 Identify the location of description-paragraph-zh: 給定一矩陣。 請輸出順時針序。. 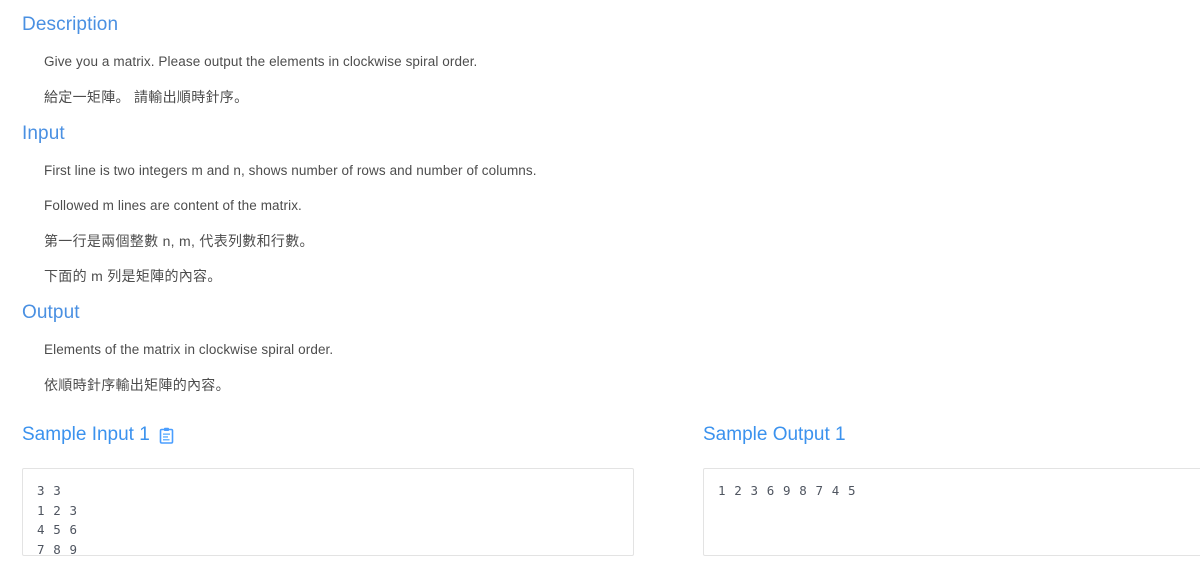
(146, 97).